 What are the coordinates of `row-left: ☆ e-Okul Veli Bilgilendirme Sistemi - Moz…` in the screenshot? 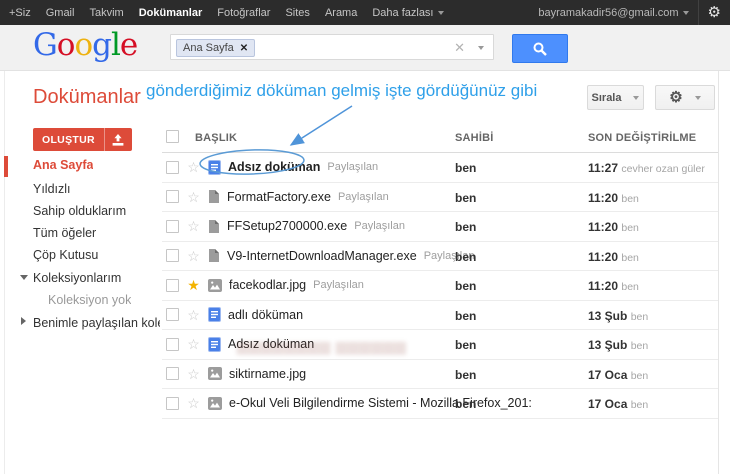 It's located at (349, 403).